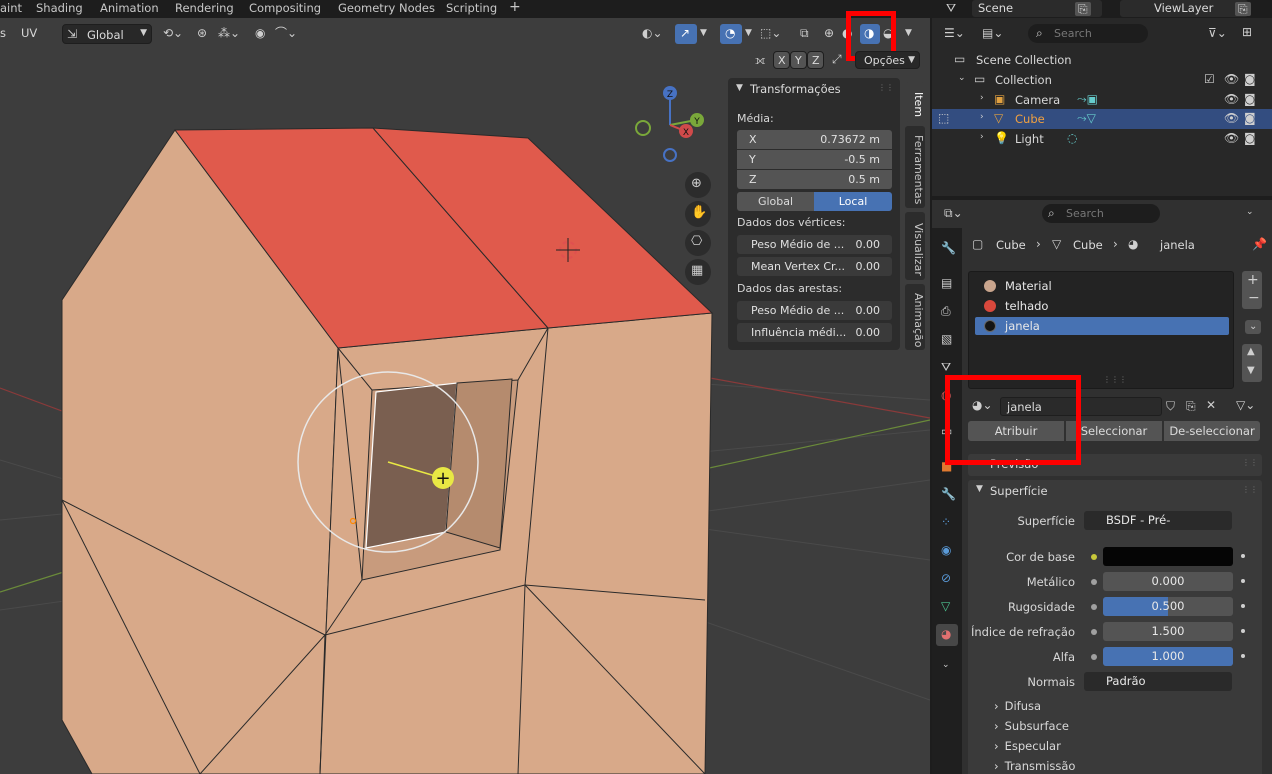 Image resolution: width=1272 pixels, height=774 pixels. Describe the element at coordinates (947, 340) in the screenshot. I see `tab-view-layer: ▧` at that location.